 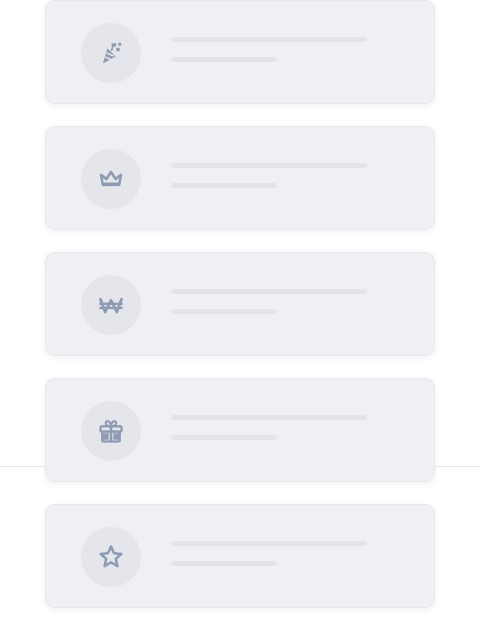 What do you see at coordinates (240, 178) in the screenshot?
I see `card-crown` at bounding box center [240, 178].